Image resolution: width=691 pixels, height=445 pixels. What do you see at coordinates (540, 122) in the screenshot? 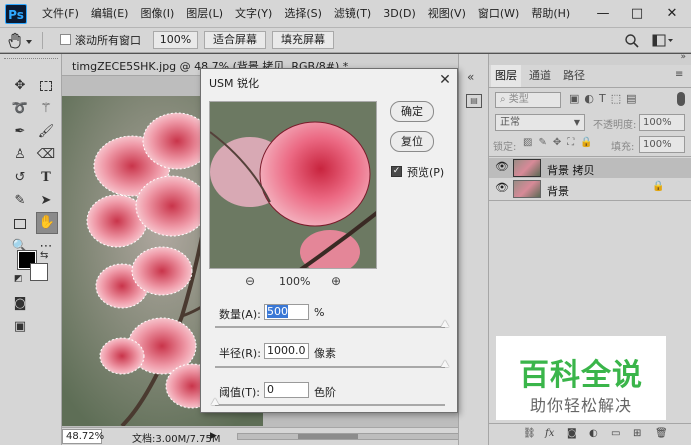
I see `blend-mode-select: 正常 ▼` at bounding box center [540, 122].